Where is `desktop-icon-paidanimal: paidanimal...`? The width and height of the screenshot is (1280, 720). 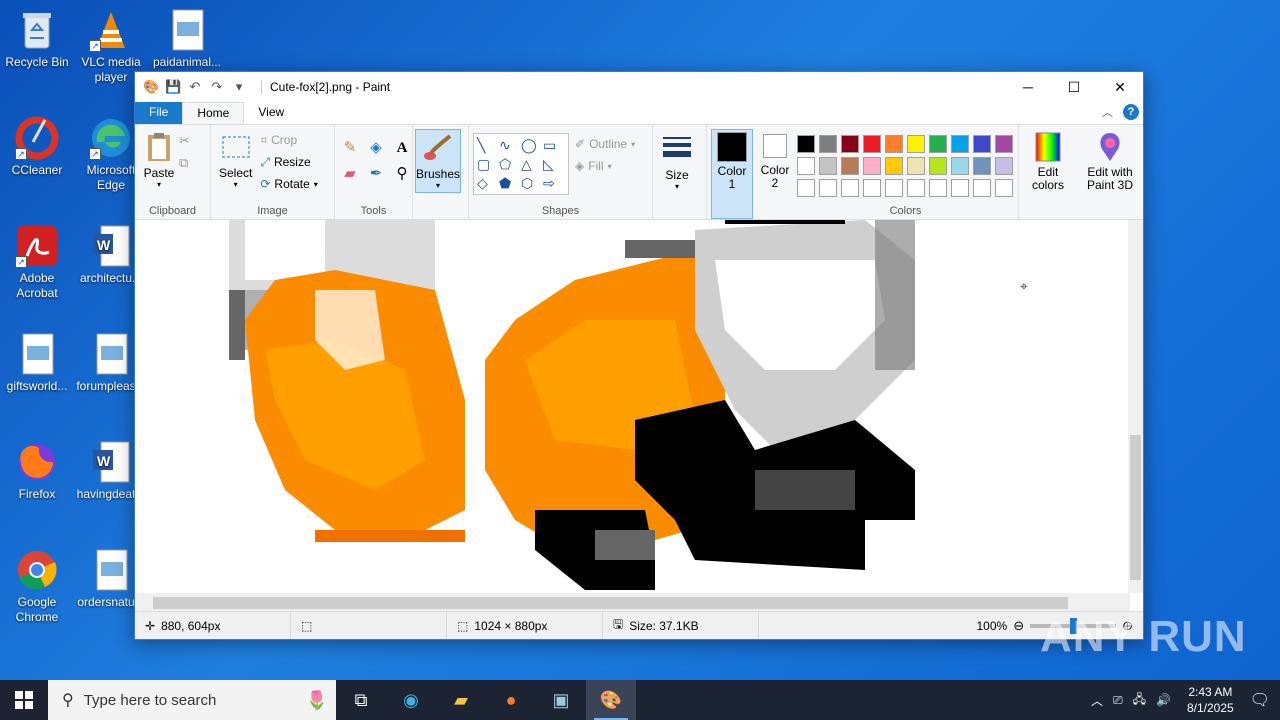
desktop-icon-paidanimal: paidanimal... is located at coordinates (187, 39).